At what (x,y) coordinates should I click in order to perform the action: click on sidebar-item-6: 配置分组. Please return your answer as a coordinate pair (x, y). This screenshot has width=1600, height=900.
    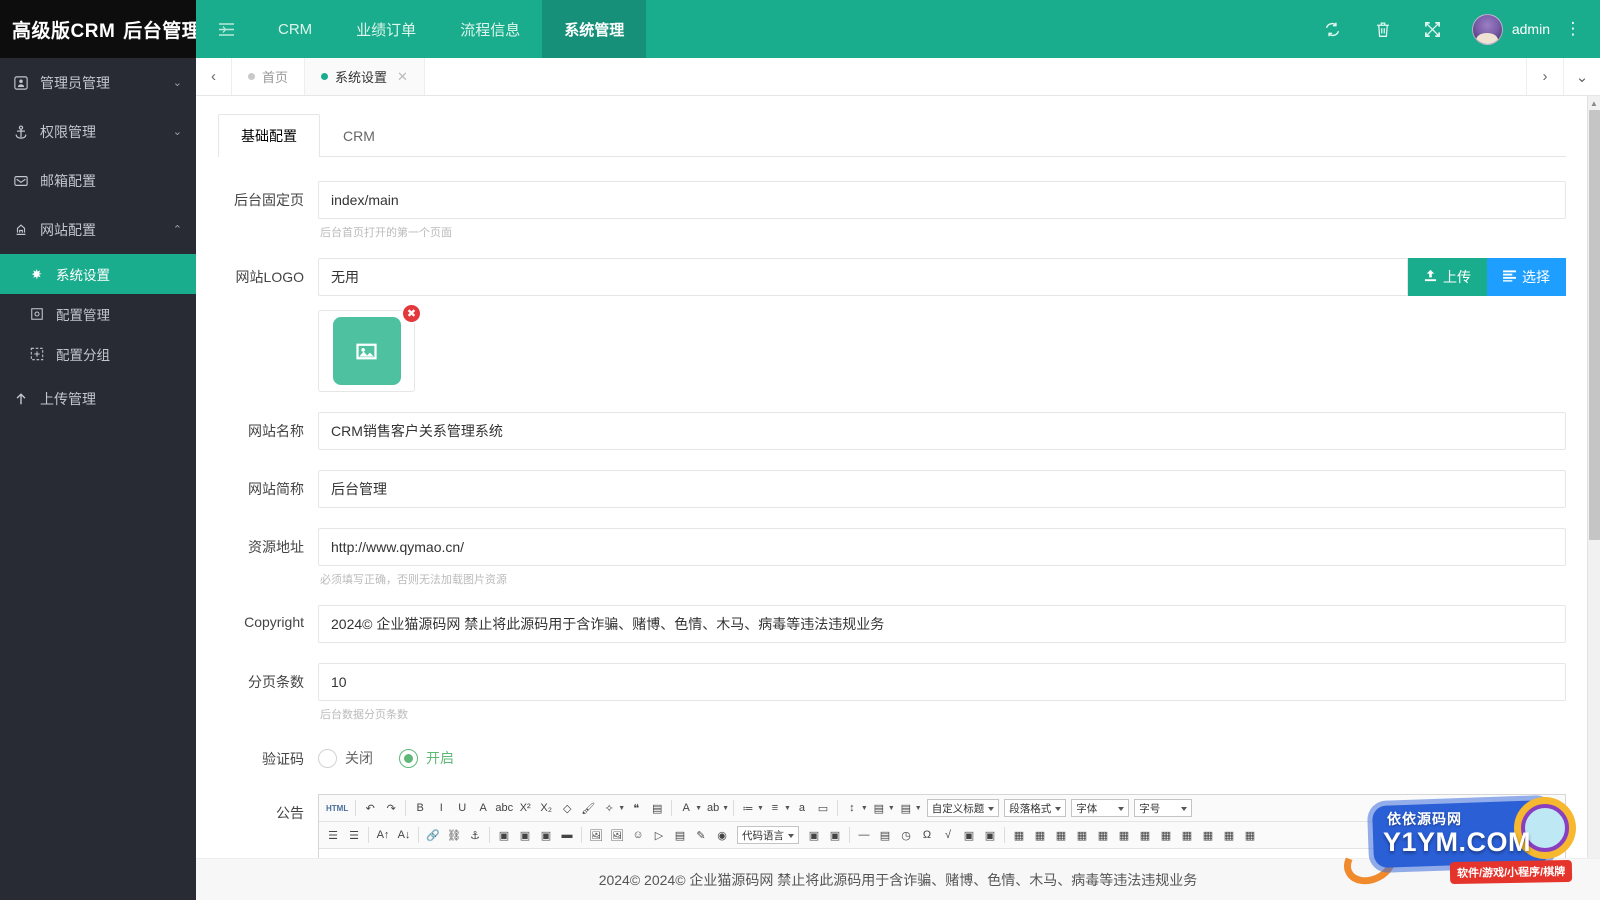
    Looking at the image, I should click on (98, 354).